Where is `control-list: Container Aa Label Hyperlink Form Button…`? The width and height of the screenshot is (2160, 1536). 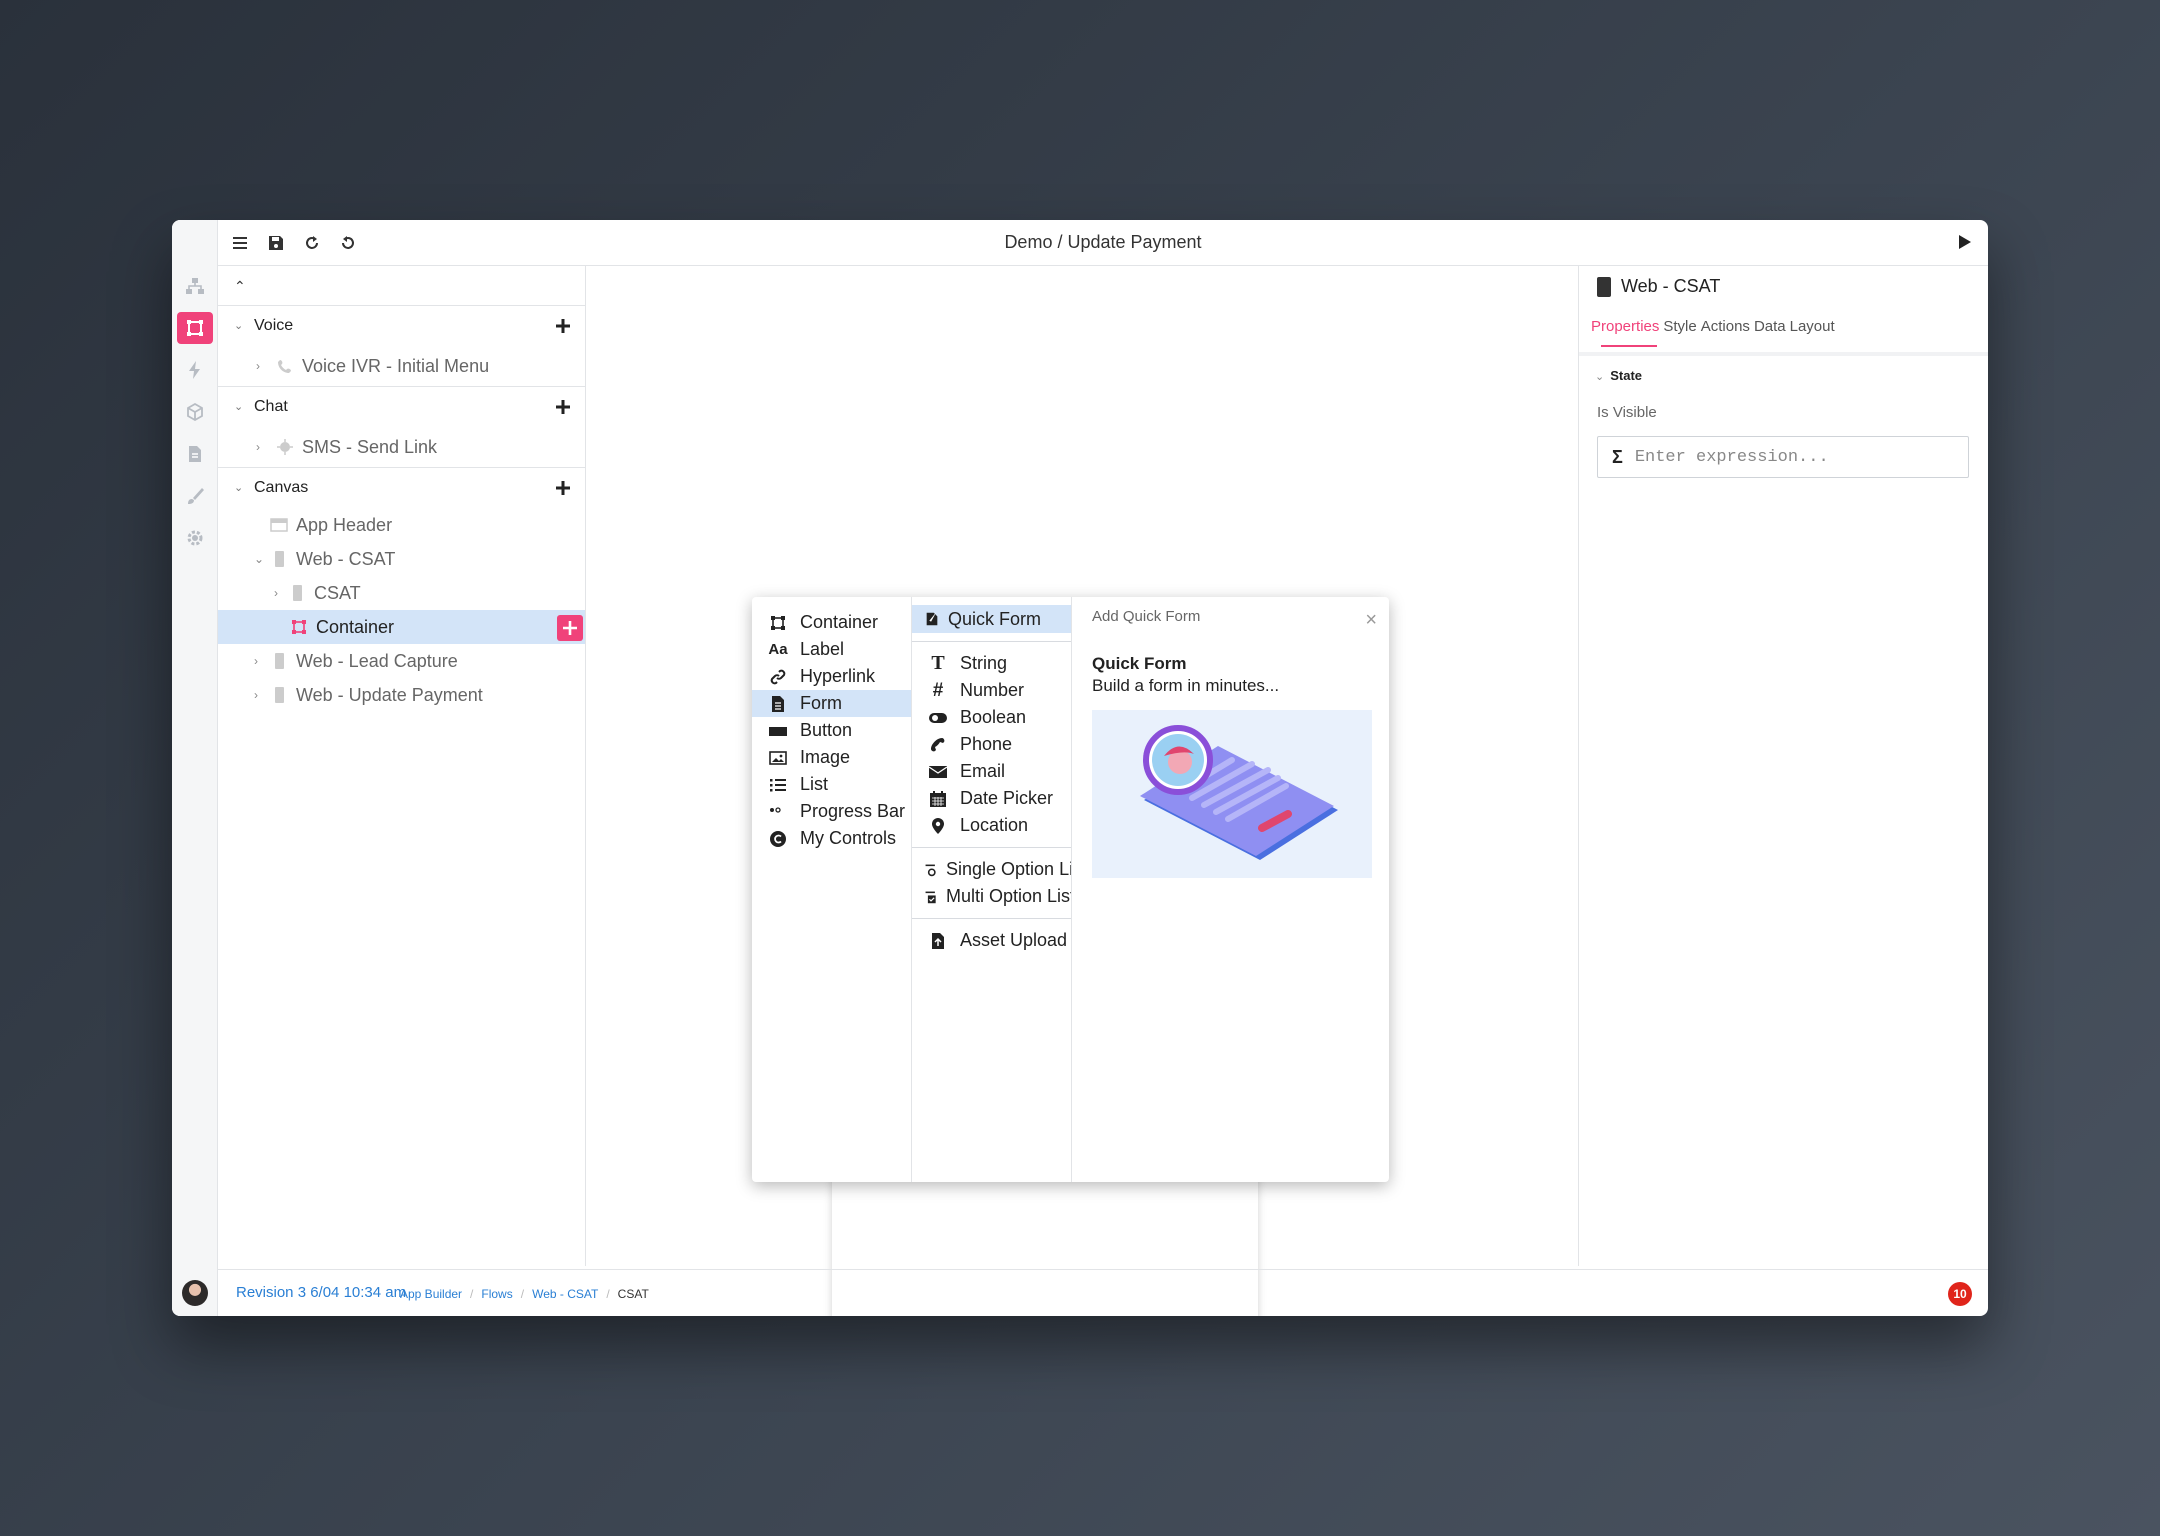 control-list: Container Aa Label Hyperlink Form Button… is located at coordinates (832, 889).